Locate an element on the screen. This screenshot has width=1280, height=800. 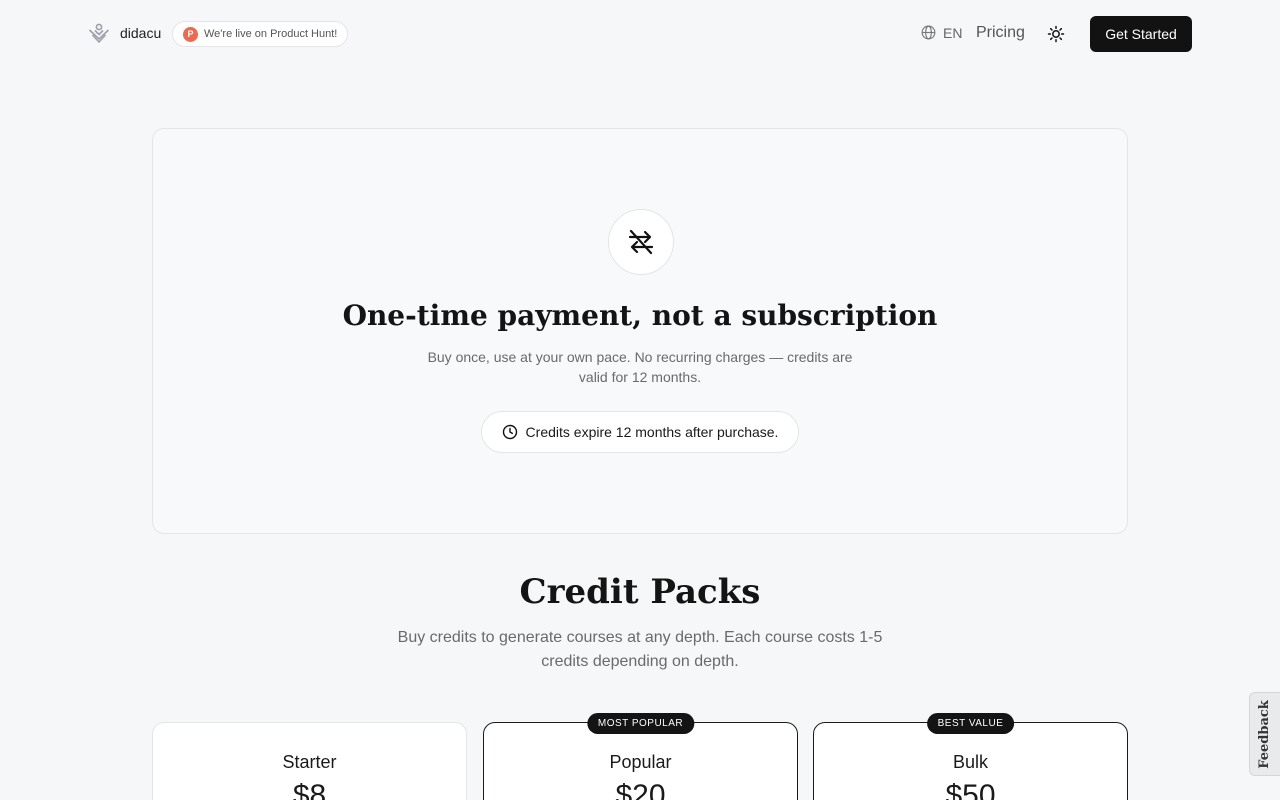
pack-name: Starter is located at coordinates (309, 762).